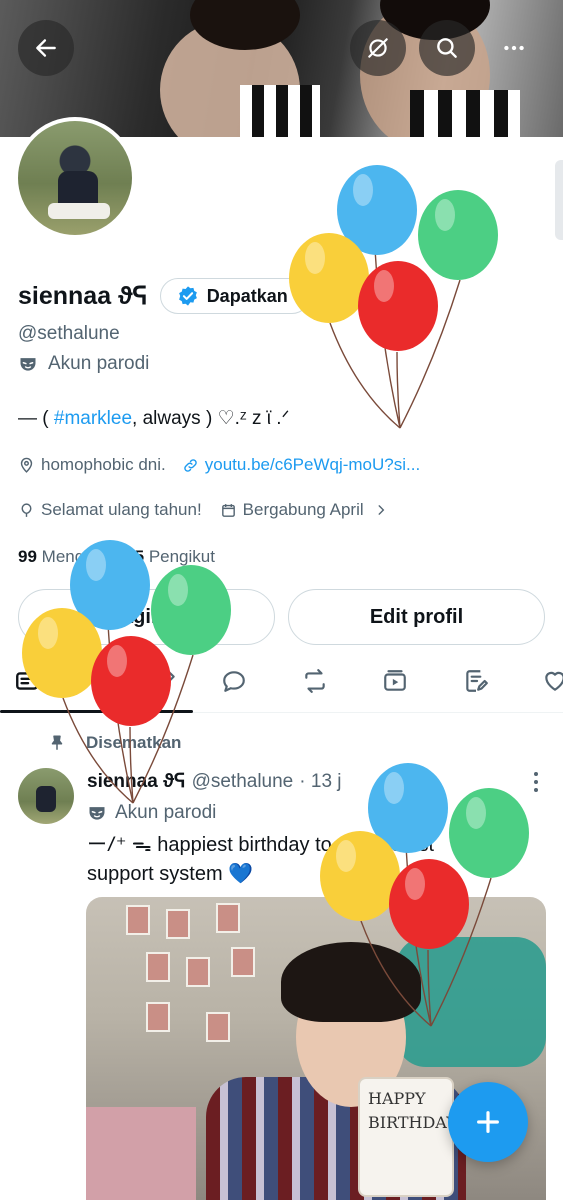 The image size is (563, 1200). Describe the element at coordinates (181, 556) in the screenshot. I see `followers-label: Pengikut` at that location.